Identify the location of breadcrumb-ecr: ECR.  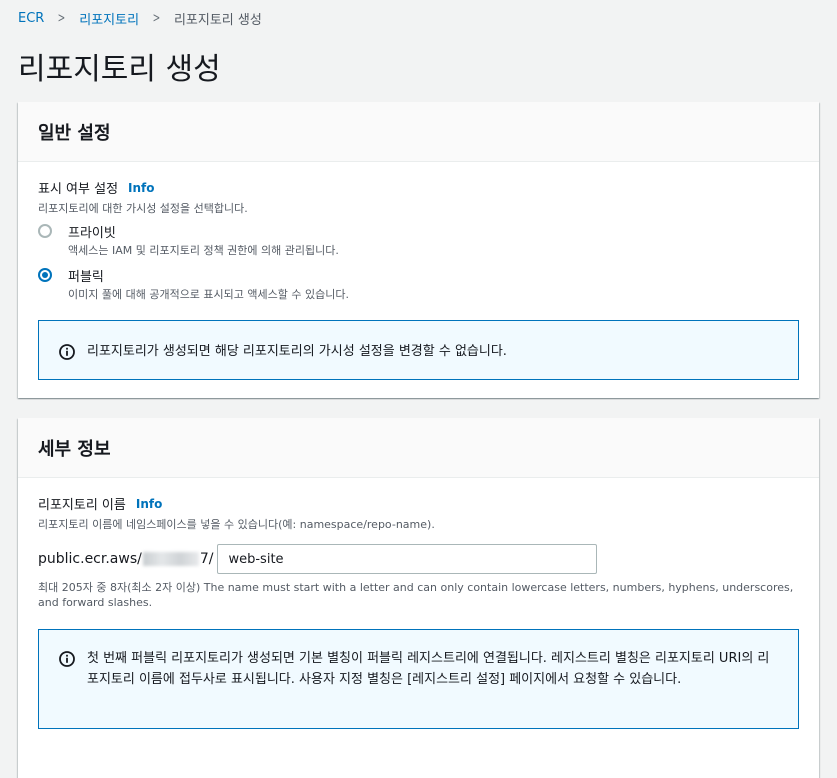
(31, 18).